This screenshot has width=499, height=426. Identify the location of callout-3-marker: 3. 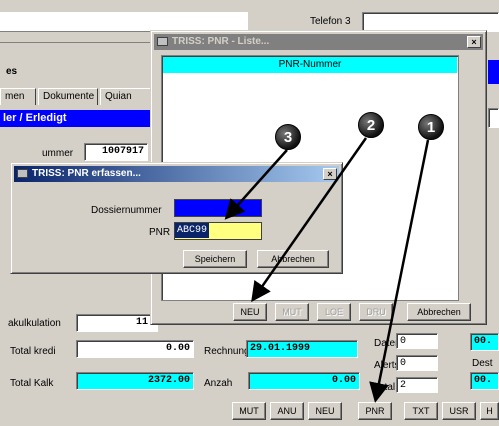
(288, 137).